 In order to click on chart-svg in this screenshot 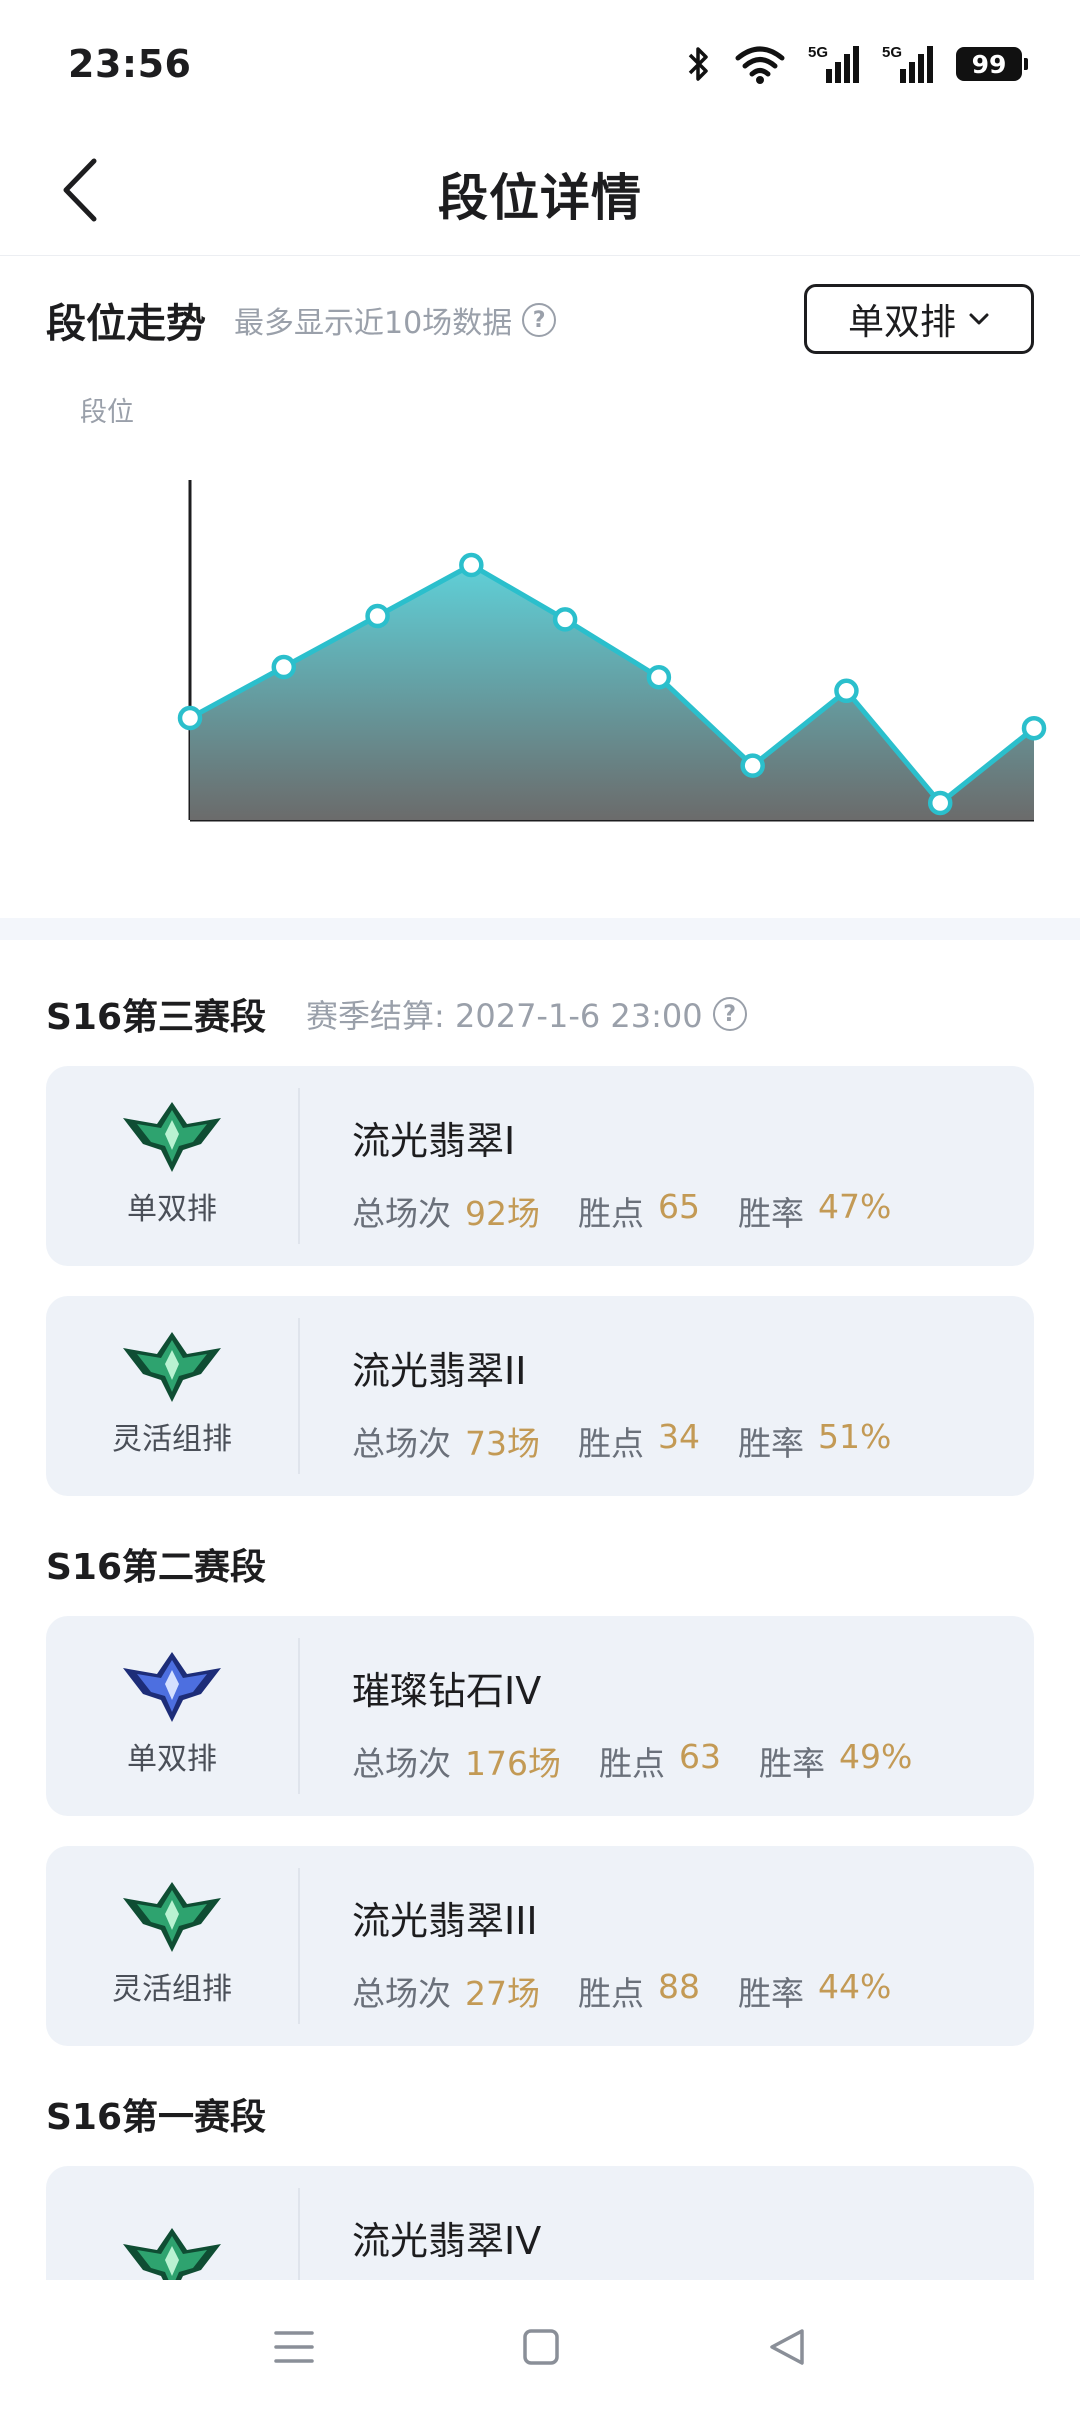, I will do `click(612, 651)`.